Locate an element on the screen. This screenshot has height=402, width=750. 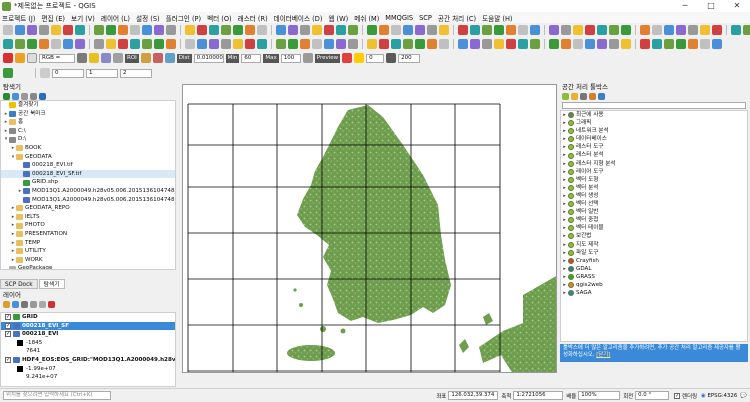
browser-item: 즐겨찾기 is located at coordinates (88, 105).